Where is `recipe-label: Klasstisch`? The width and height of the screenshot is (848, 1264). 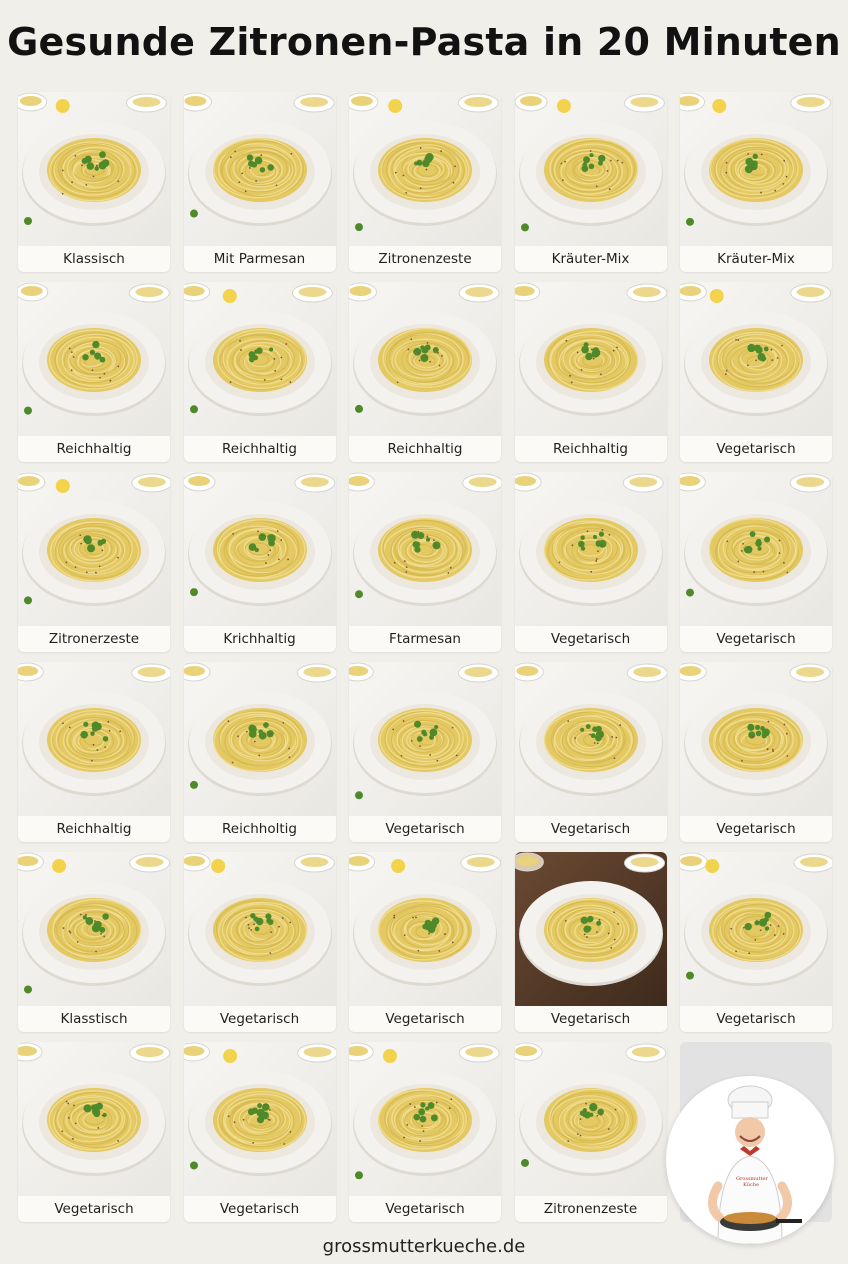 recipe-label: Klasstisch is located at coordinates (94, 1019).